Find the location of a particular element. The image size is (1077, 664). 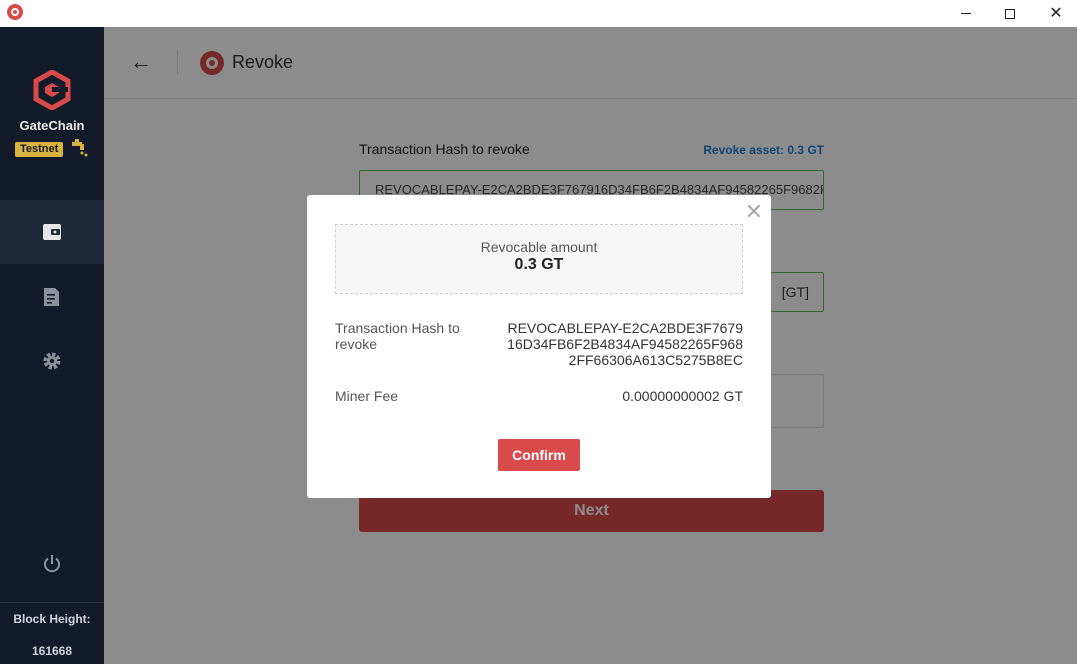

transactions-icon is located at coordinates (51, 297).